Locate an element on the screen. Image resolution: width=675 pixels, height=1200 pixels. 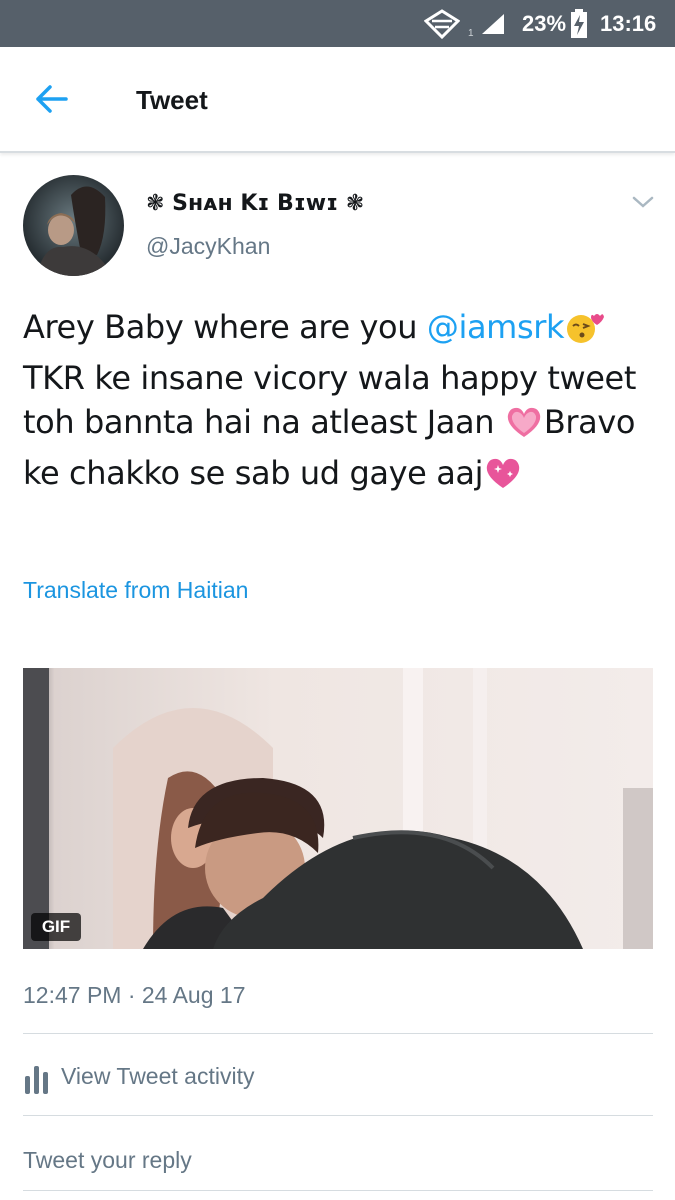
avatar is located at coordinates (73, 225).